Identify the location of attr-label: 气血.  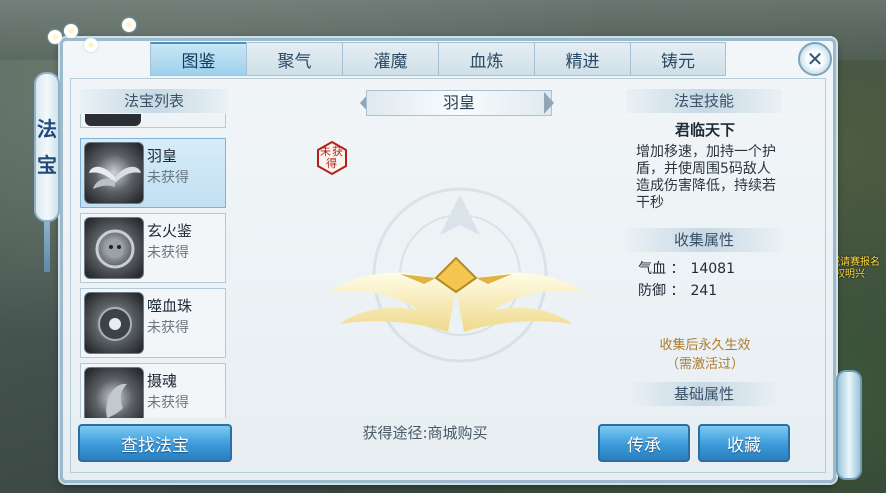
(652, 269).